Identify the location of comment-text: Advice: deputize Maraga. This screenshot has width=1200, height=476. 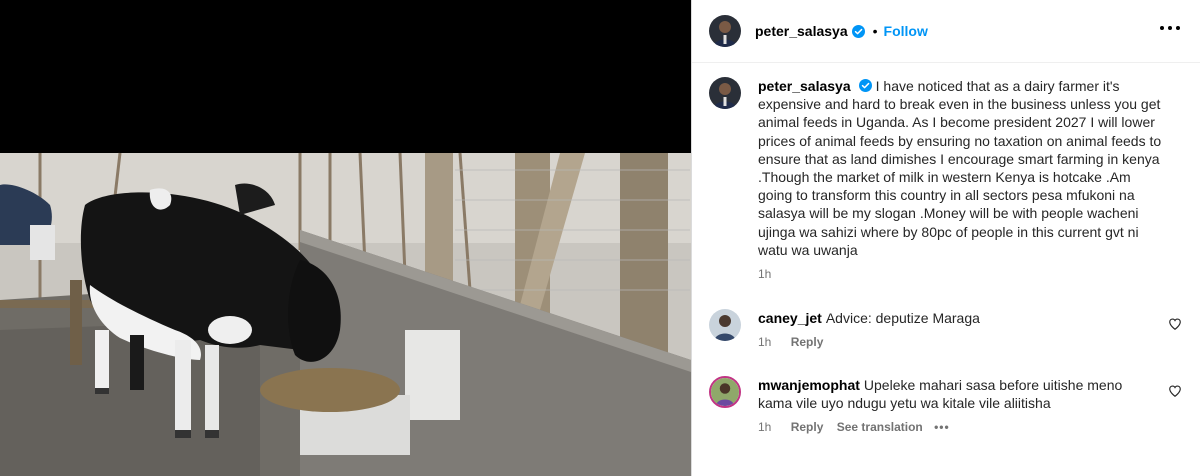
(902, 318).